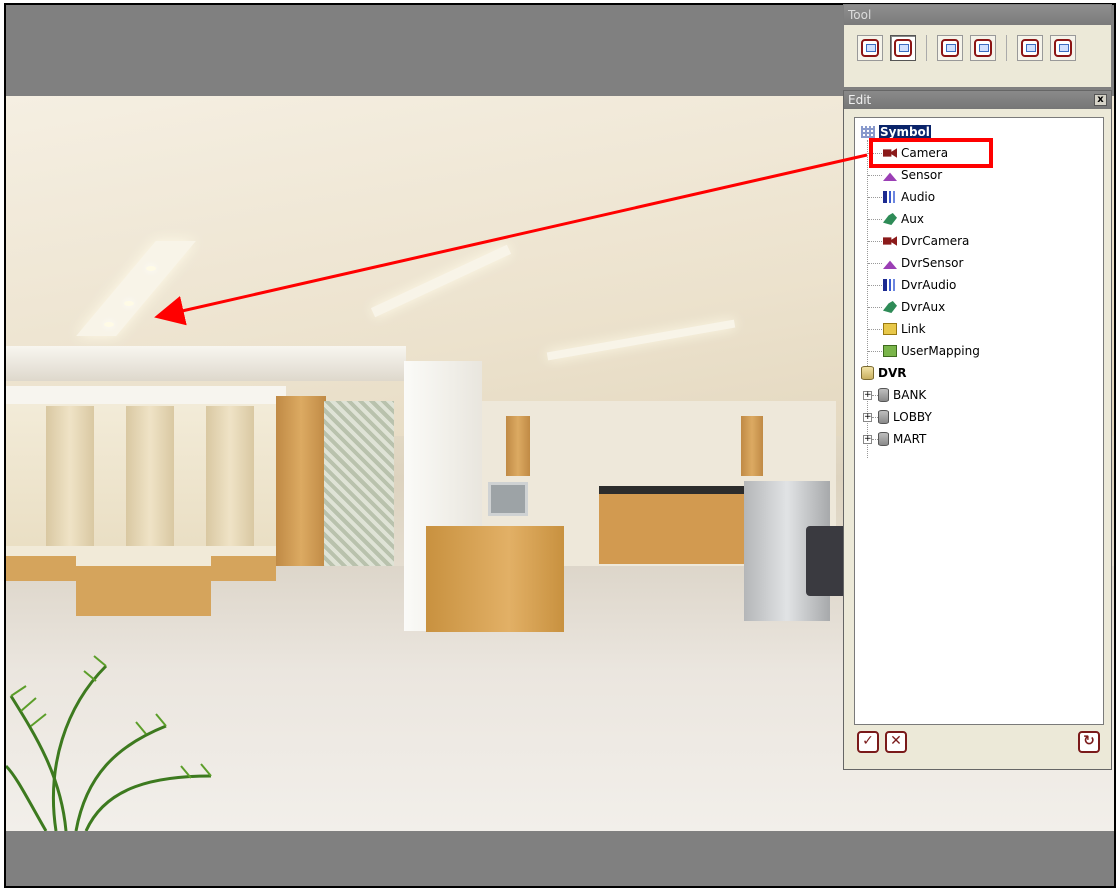  I want to click on tool-palette: Tool, so click(977, 46).